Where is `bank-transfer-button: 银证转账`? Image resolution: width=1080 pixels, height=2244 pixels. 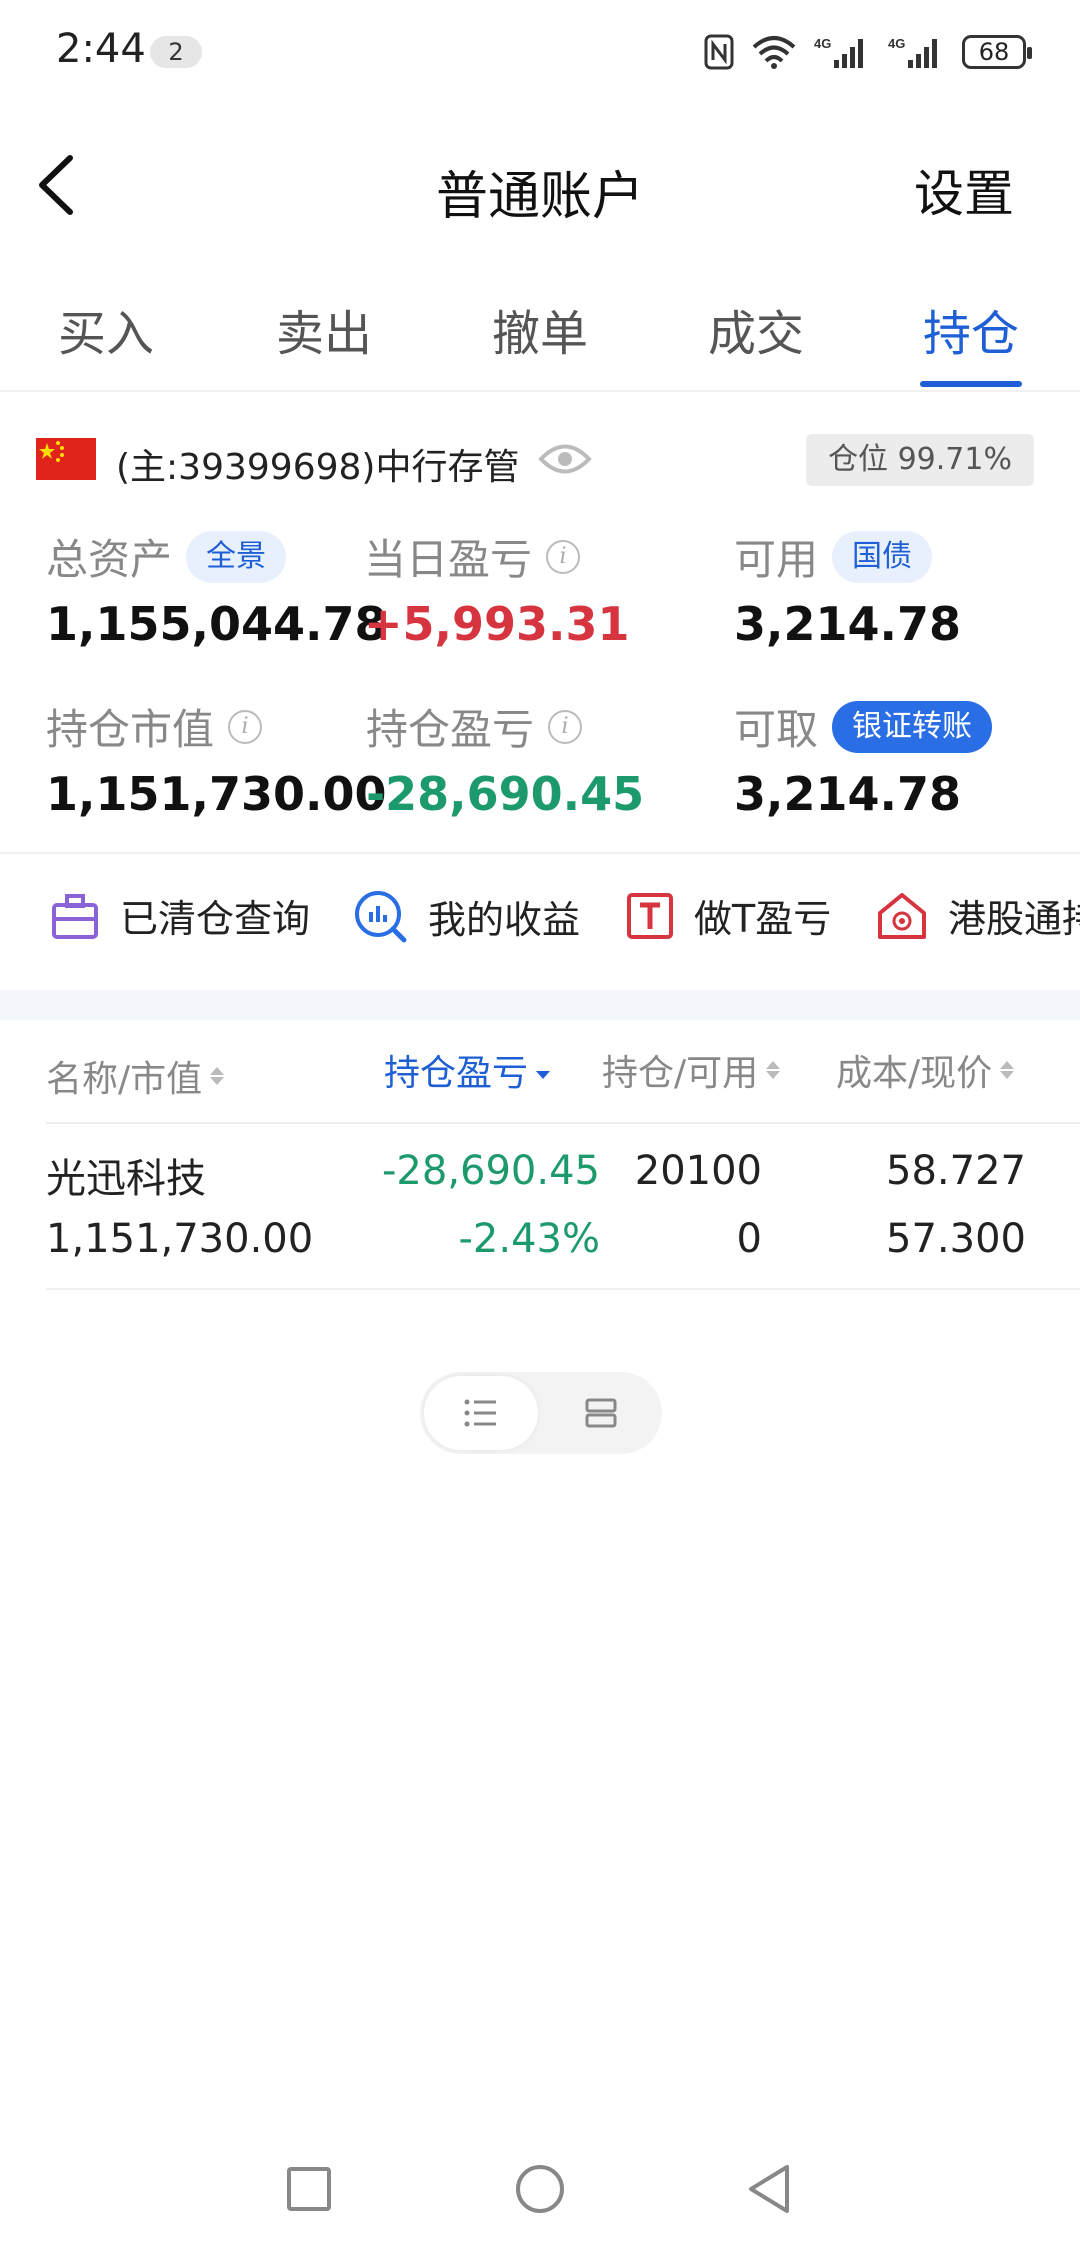
bank-transfer-button: 银证转账 is located at coordinates (912, 726).